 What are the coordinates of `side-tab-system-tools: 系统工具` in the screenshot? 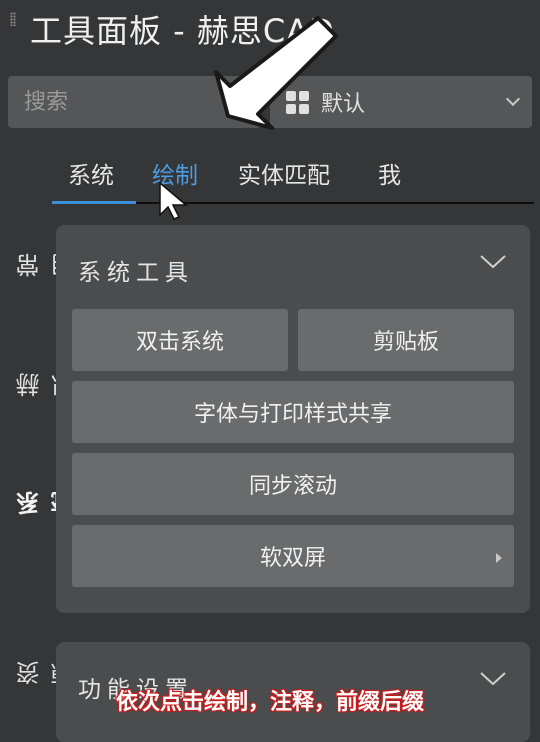 It's located at (80, 500).